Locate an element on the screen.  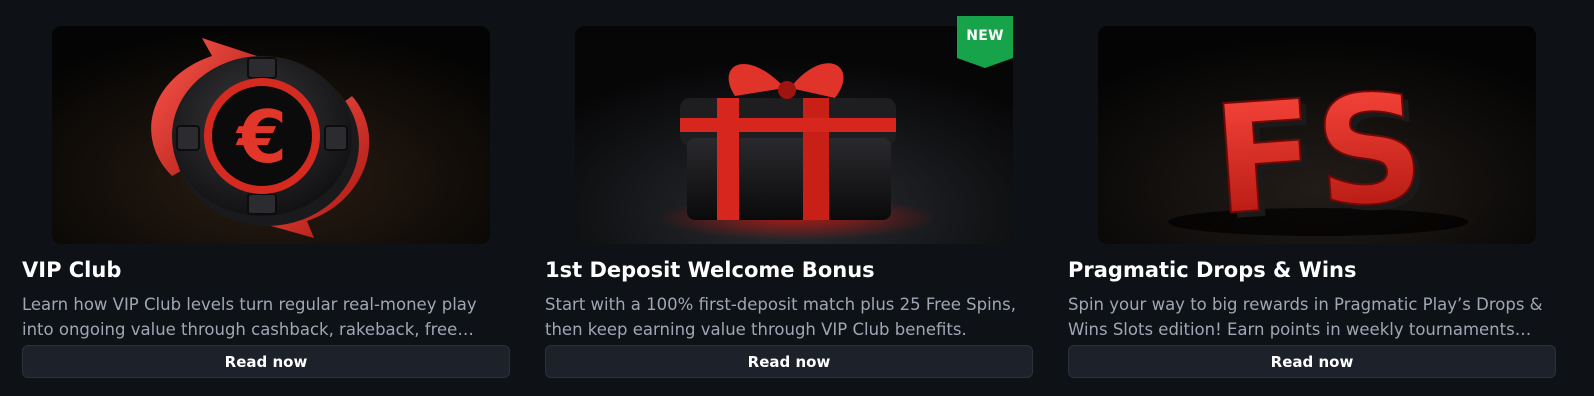
card-title: 1st Deposit Welcome Bonus is located at coordinates (710, 270).